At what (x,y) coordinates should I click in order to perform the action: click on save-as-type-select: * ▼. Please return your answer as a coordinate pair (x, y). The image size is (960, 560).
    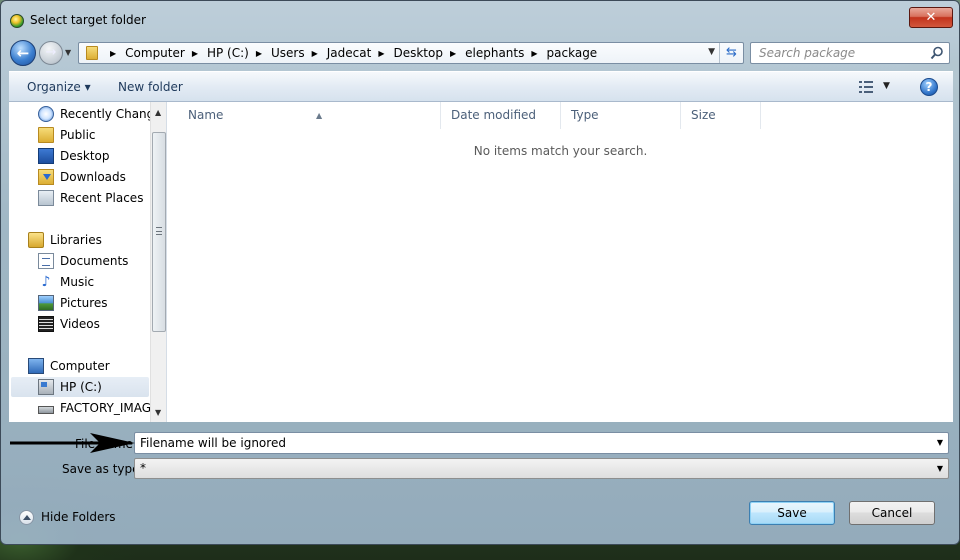
    Looking at the image, I should click on (541, 468).